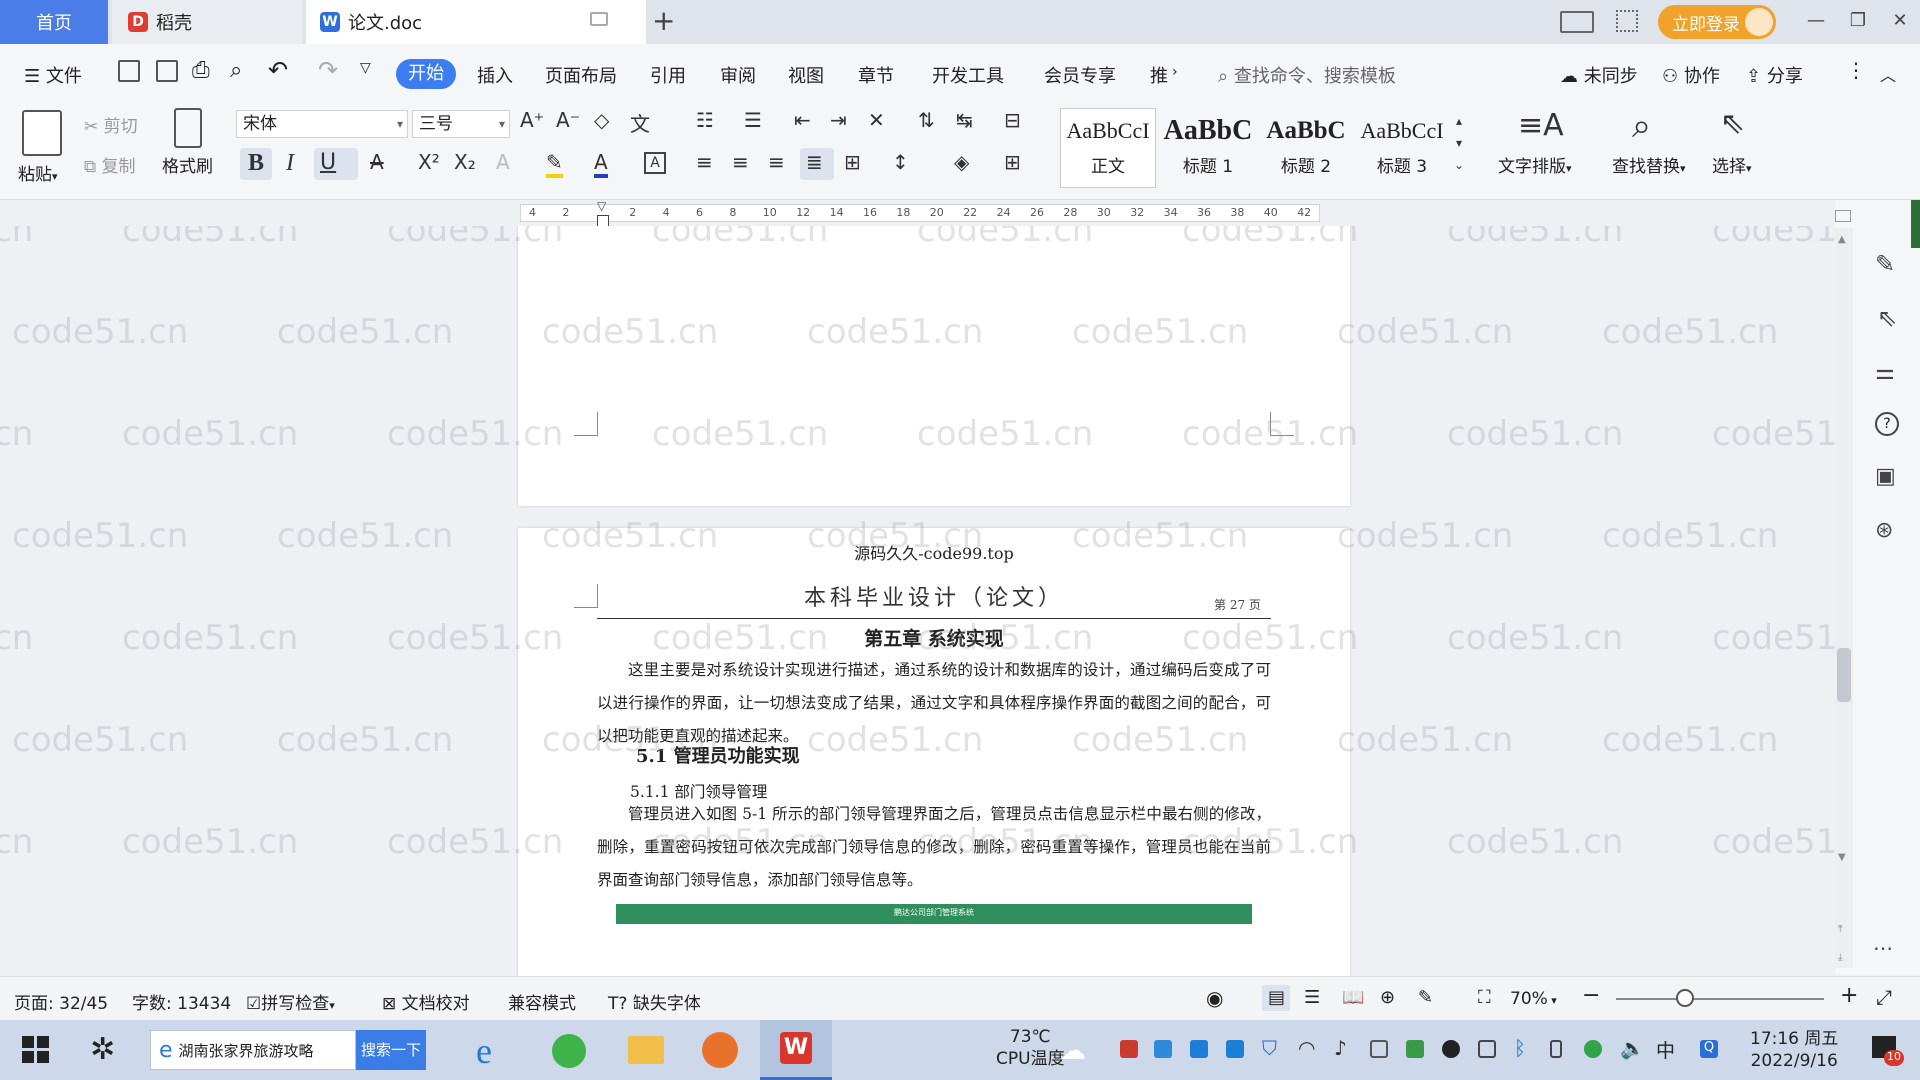  What do you see at coordinates (1593, 1049) in the screenshot?
I see `green-tray-icon` at bounding box center [1593, 1049].